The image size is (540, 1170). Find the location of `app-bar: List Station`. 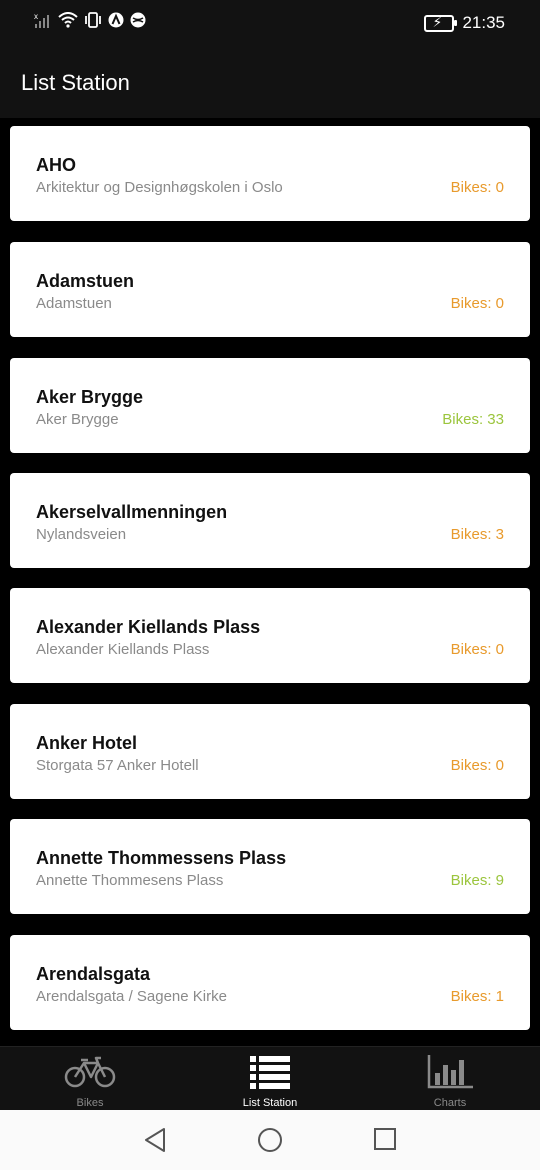

app-bar: List Station is located at coordinates (270, 82).